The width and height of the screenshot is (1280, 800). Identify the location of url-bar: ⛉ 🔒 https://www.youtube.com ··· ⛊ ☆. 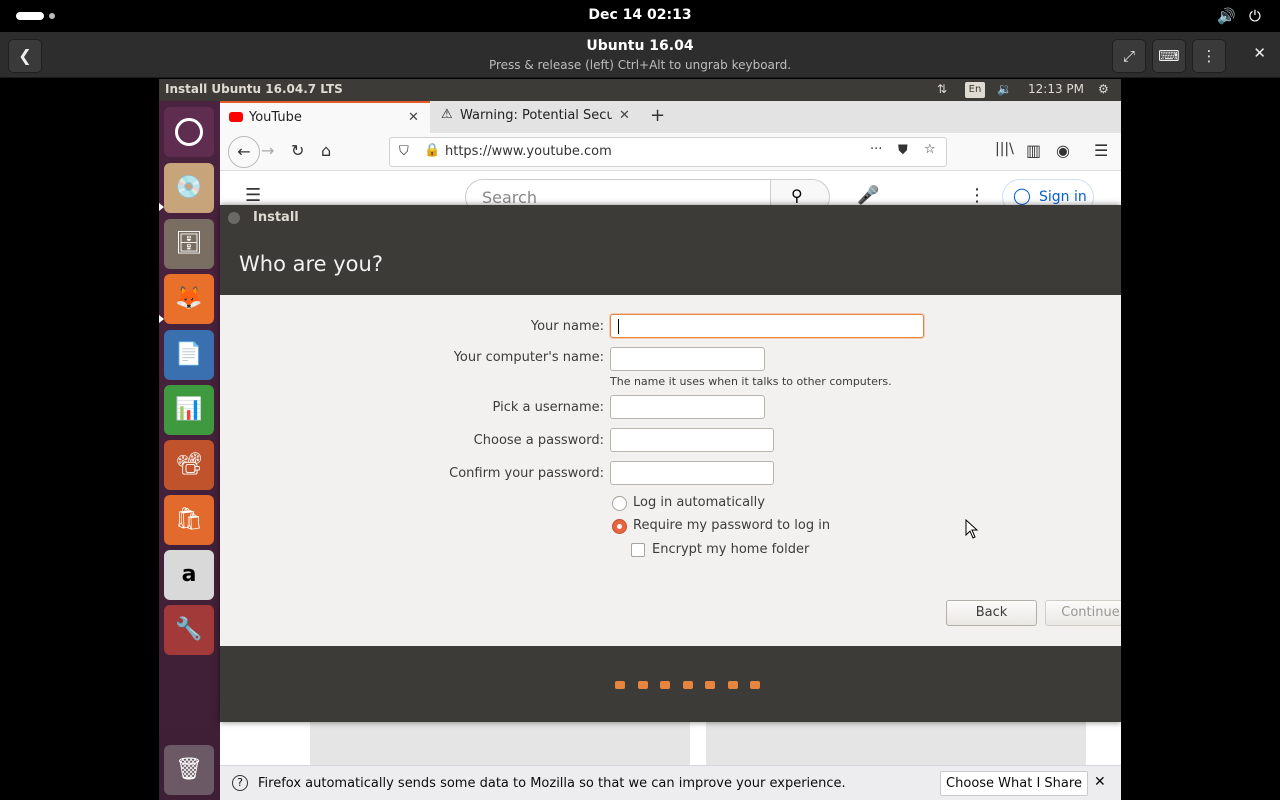
(668, 152).